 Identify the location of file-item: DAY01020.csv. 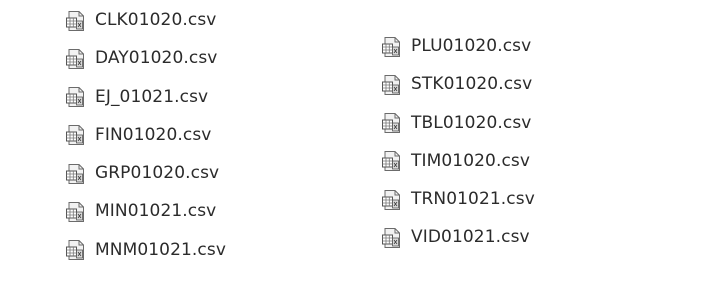
(145, 58).